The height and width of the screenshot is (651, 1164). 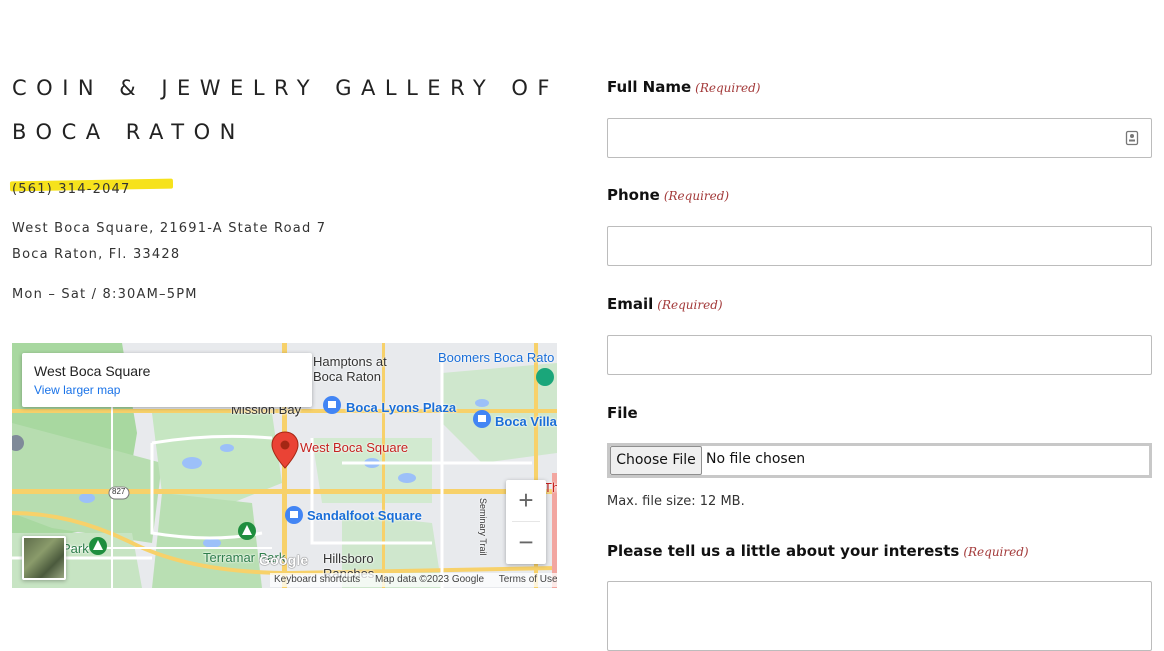 I want to click on map-label-boca-lyons: Boca Lyons Plaza, so click(x=401, y=407).